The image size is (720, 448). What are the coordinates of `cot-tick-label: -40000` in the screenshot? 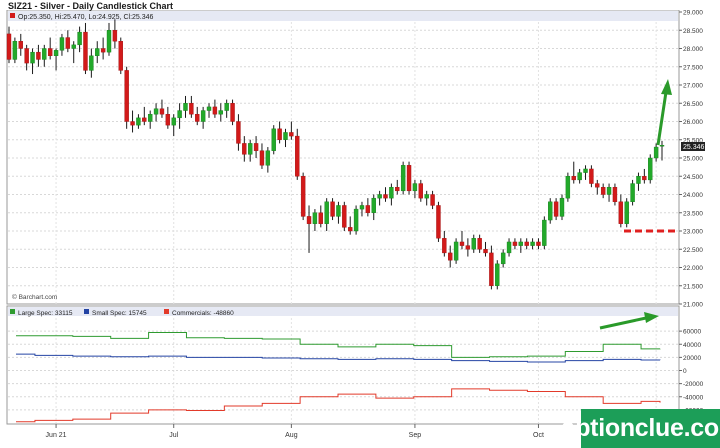 It's located at (693, 397).